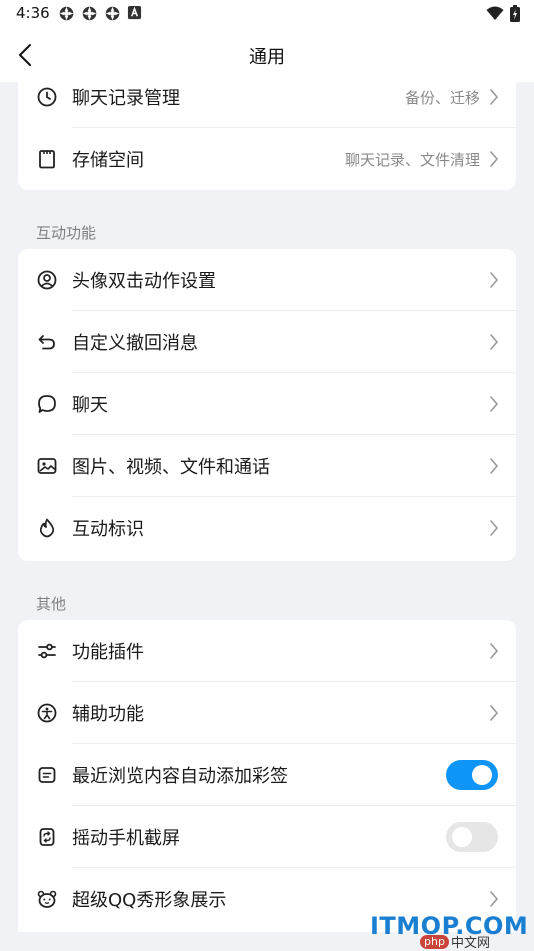 The height and width of the screenshot is (951, 534). What do you see at coordinates (144, 281) in the screenshot?
I see `settings-item-label: 头像双击动作设置` at bounding box center [144, 281].